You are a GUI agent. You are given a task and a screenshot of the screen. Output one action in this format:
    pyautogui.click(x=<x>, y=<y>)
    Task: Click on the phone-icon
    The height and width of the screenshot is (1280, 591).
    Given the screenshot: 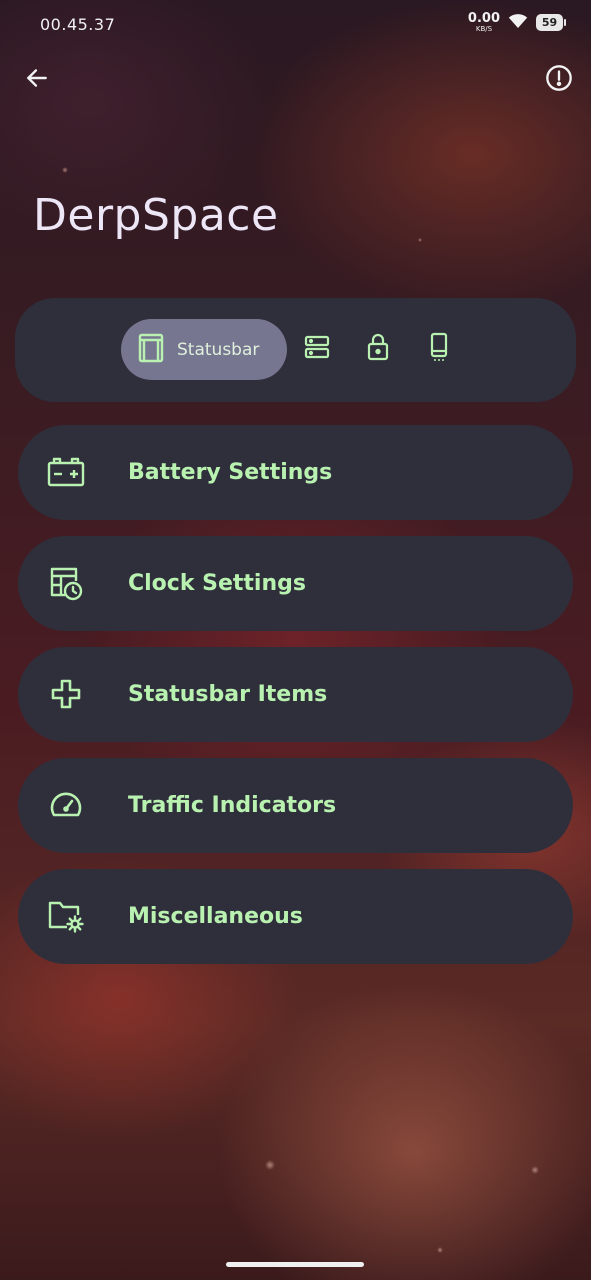 What is the action you would take?
    pyautogui.click(x=439, y=349)
    